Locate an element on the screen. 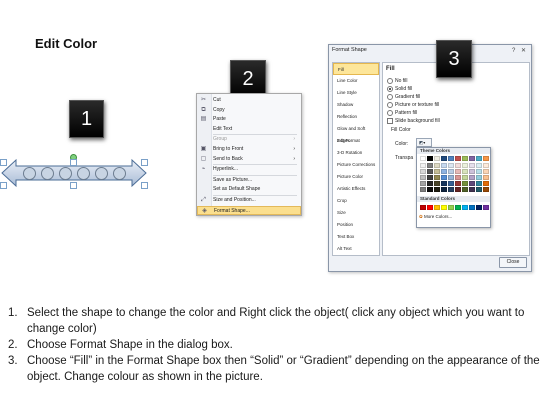 This screenshot has height=420, width=560. menu-item-send-to-back: ▢ Send to Back › is located at coordinates (249, 159).